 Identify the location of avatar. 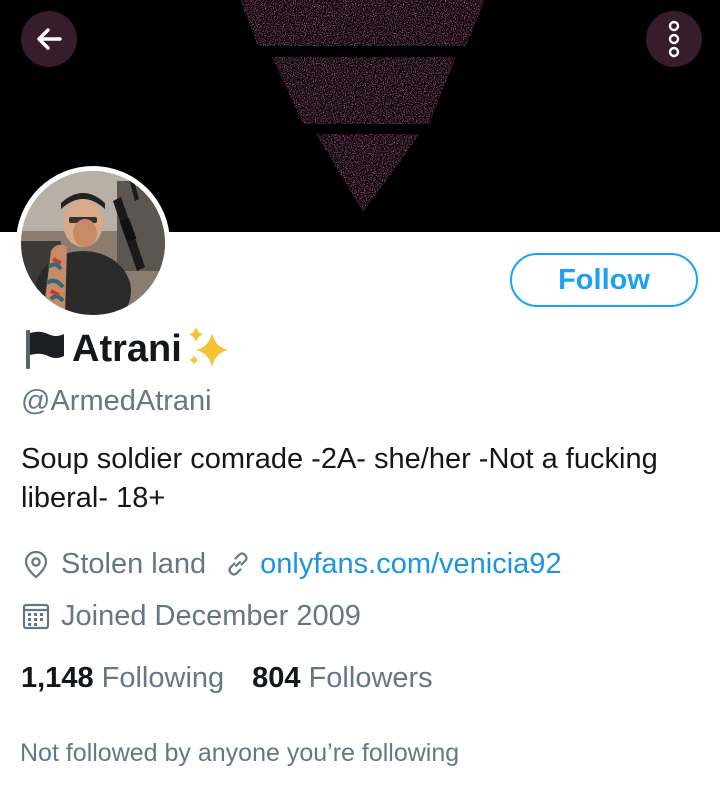
(93, 243).